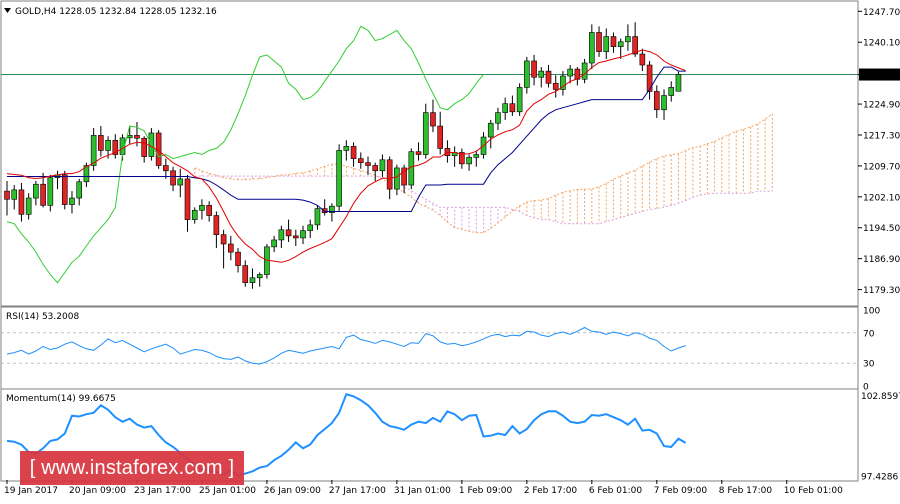 This screenshot has height=504, width=900. Describe the element at coordinates (7, 10) in the screenshot. I see `dropdown-triangle-icon` at that location.